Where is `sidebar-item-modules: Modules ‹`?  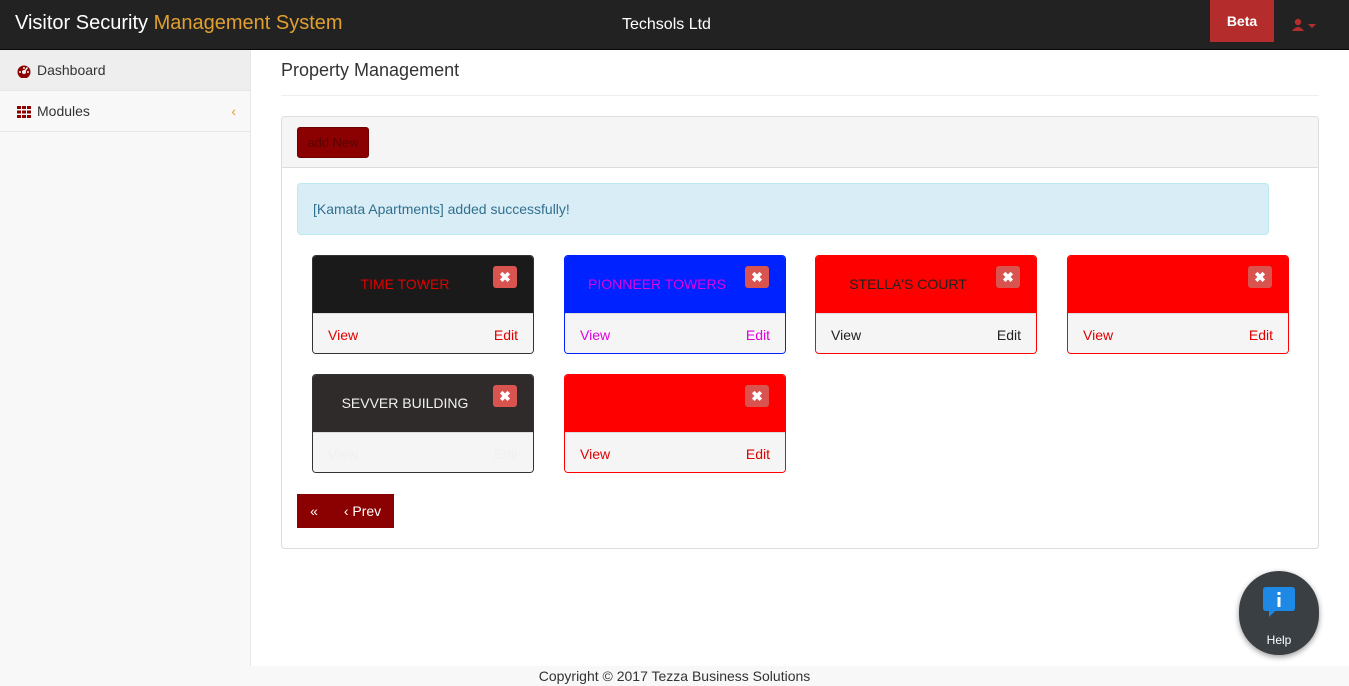
sidebar-item-modules: Modules ‹ is located at coordinates (125, 111).